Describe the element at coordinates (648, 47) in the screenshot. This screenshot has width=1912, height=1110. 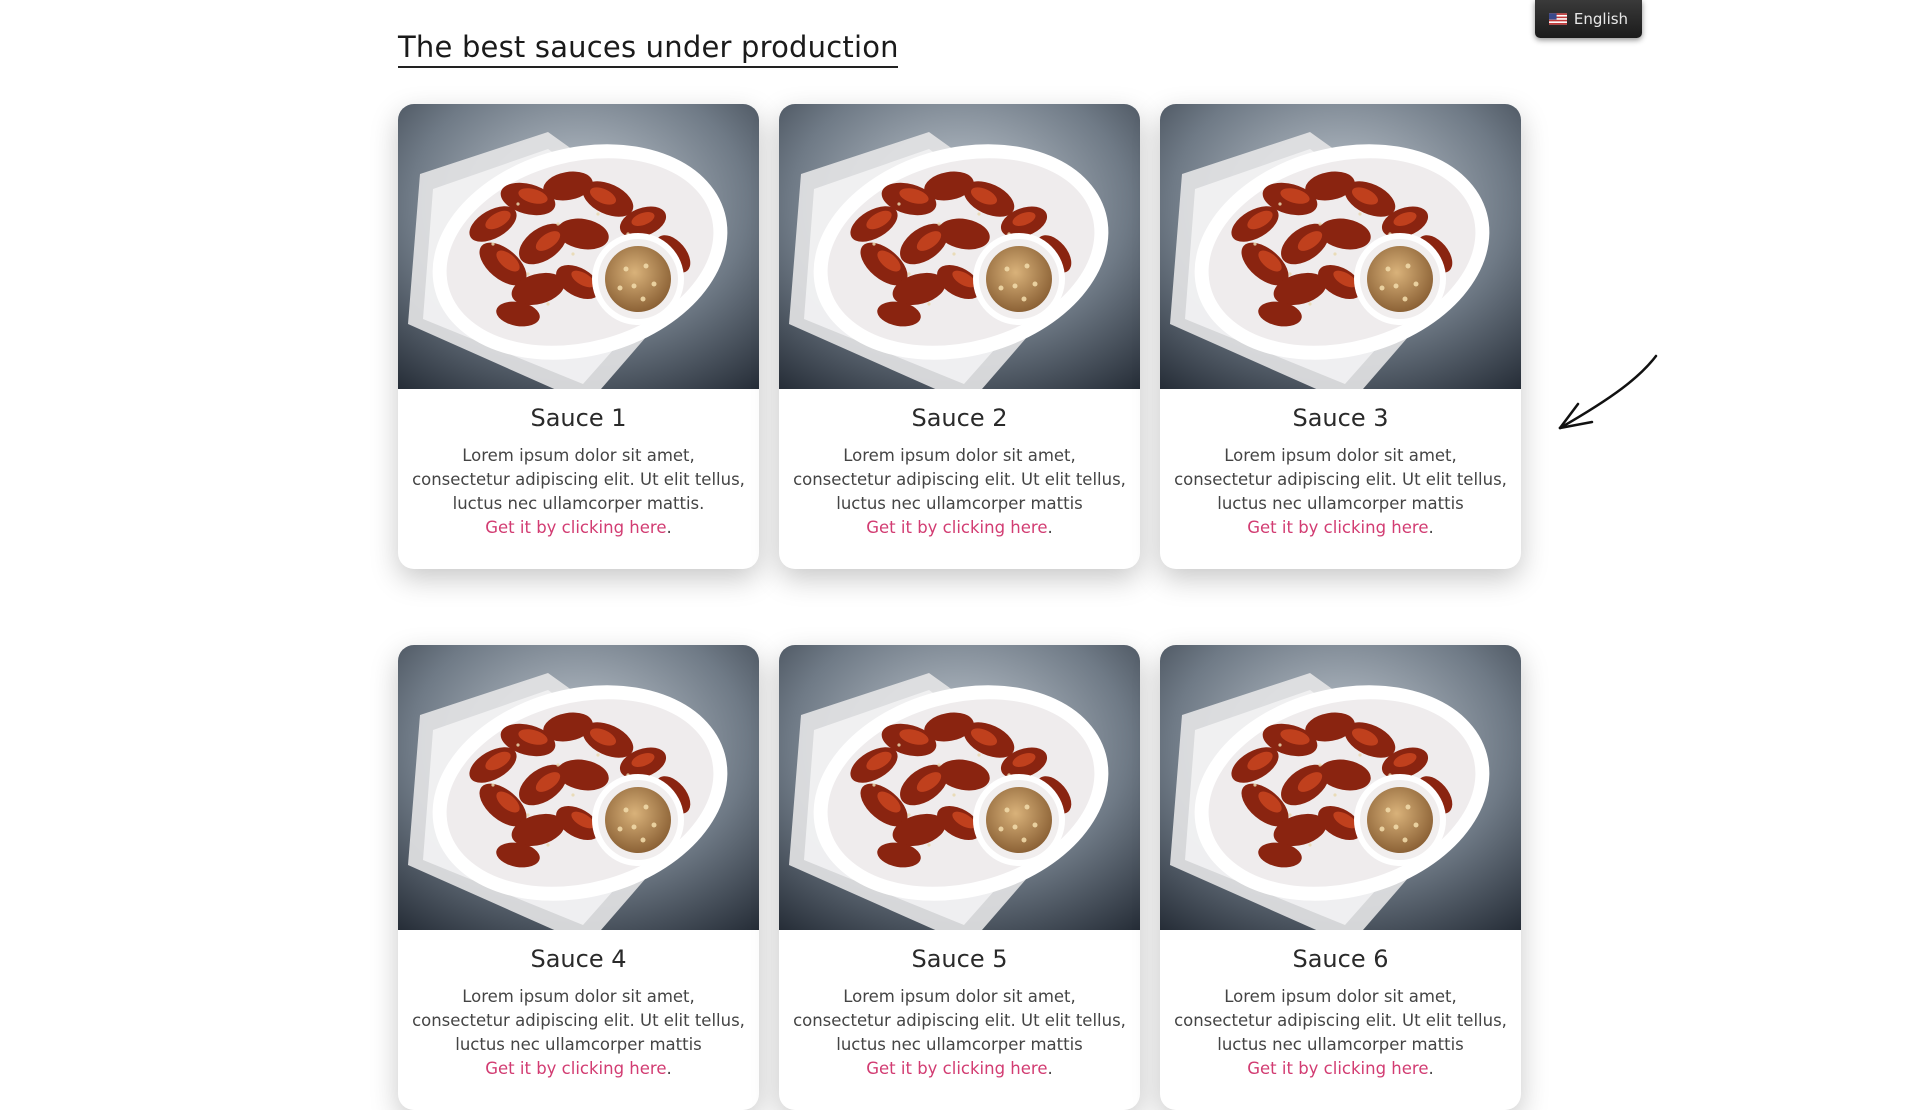
I see `page-title: The best sauces under production` at that location.